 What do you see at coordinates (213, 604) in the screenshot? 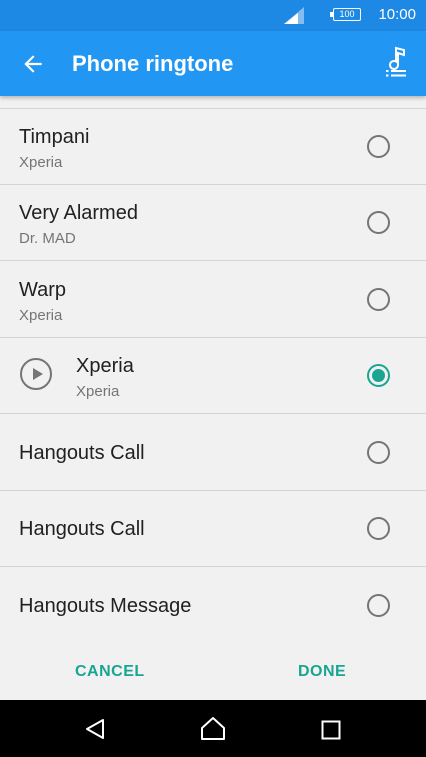
I see `list-item-hangouts-message: Hangouts Message` at bounding box center [213, 604].